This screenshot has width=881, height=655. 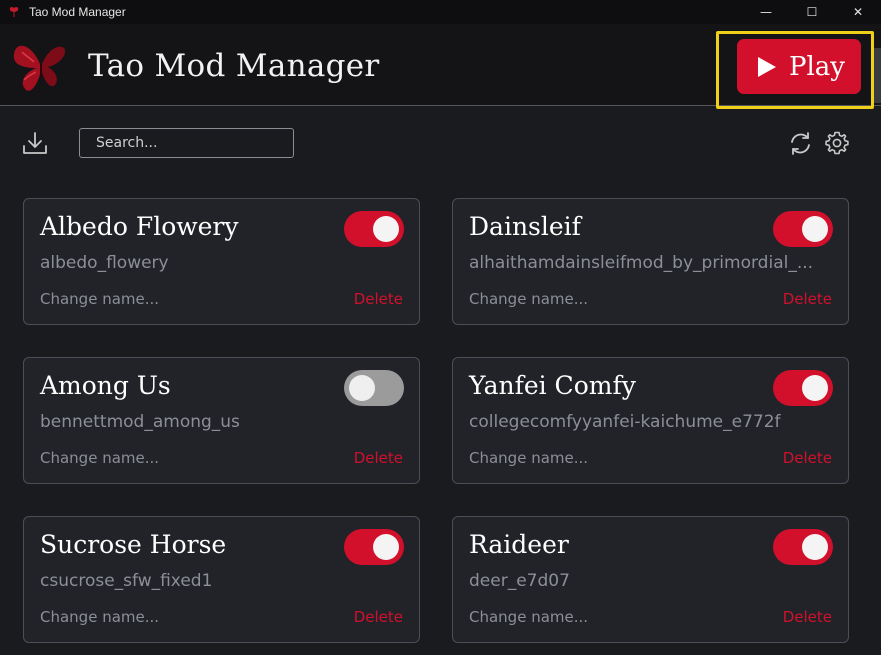 What do you see at coordinates (186, 143) in the screenshot?
I see `search-input` at bounding box center [186, 143].